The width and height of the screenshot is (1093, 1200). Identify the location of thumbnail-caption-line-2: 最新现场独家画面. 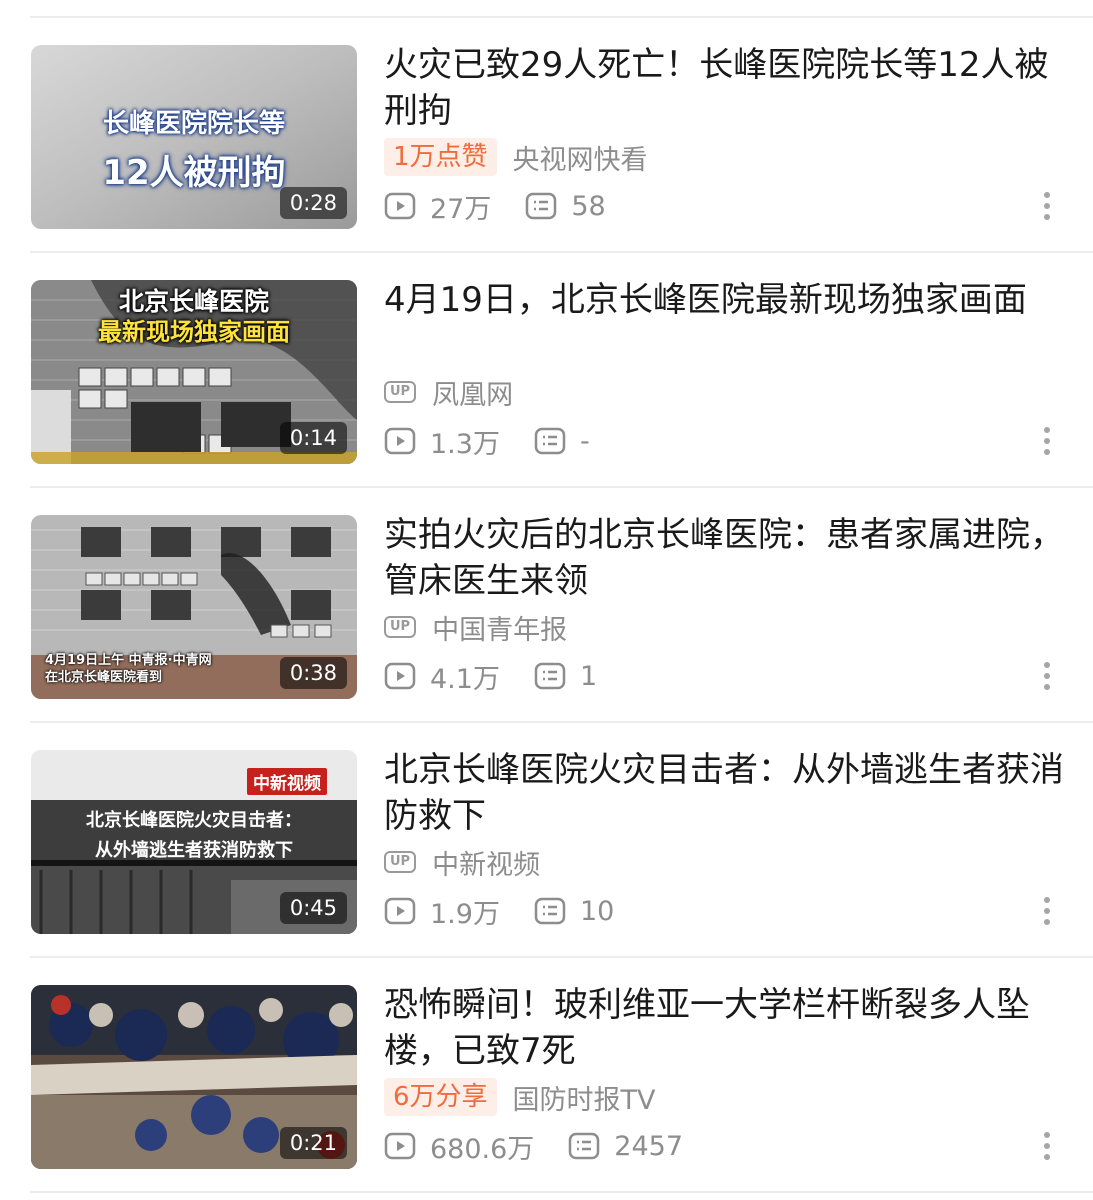
(194, 332).